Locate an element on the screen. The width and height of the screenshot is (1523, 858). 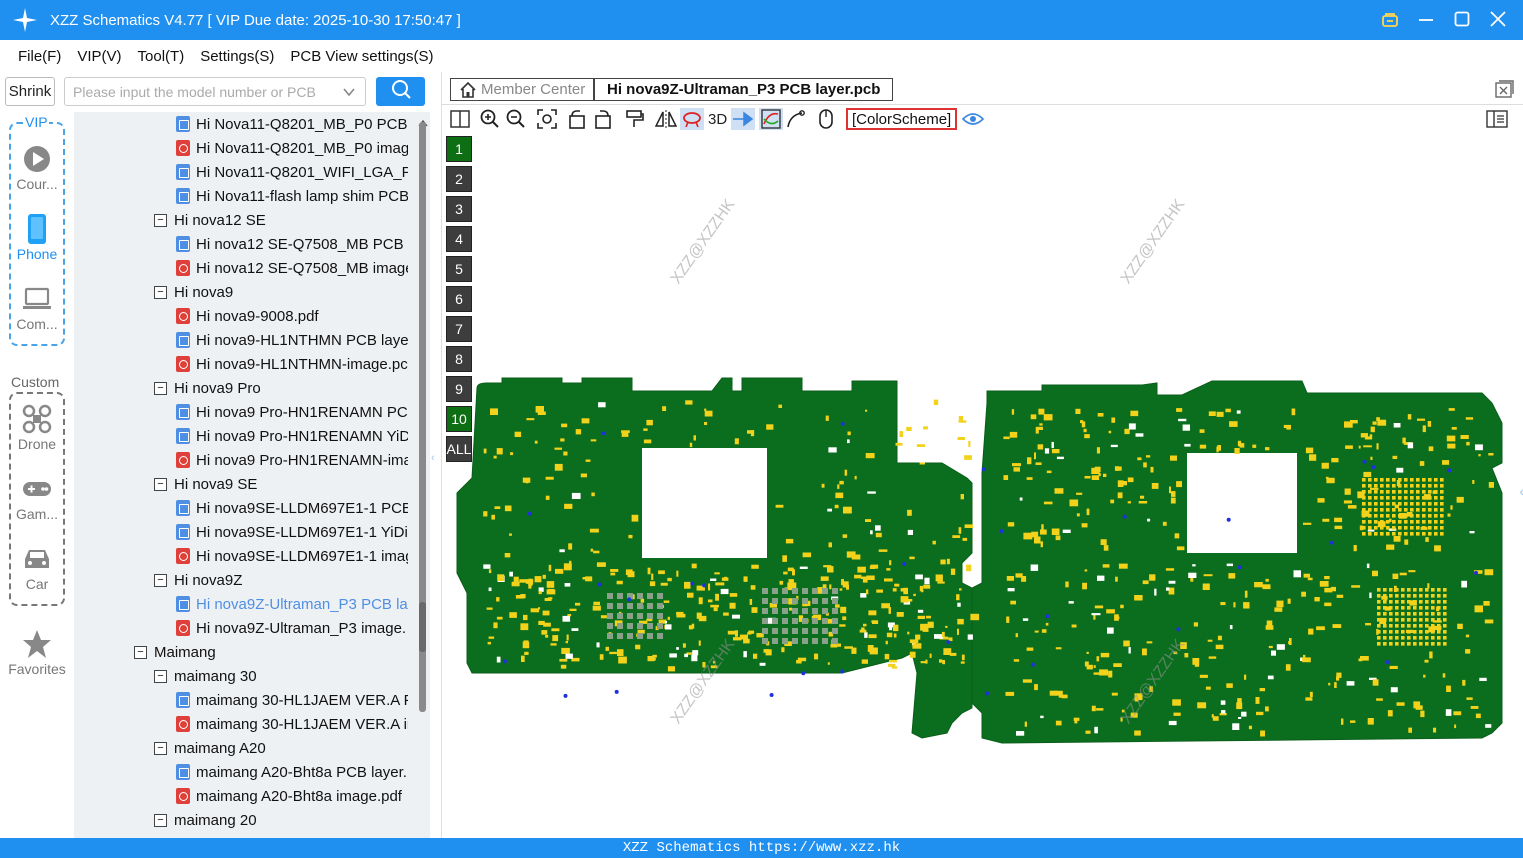
fit-view-icon is located at coordinates (547, 119).